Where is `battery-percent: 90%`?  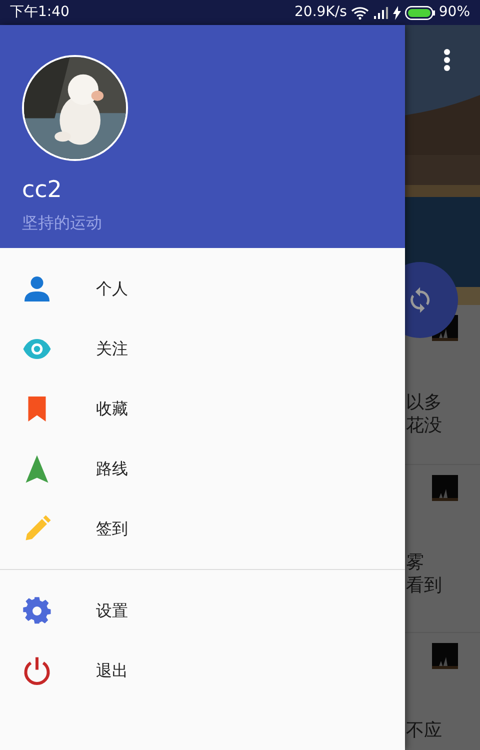 battery-percent: 90% is located at coordinates (454, 12).